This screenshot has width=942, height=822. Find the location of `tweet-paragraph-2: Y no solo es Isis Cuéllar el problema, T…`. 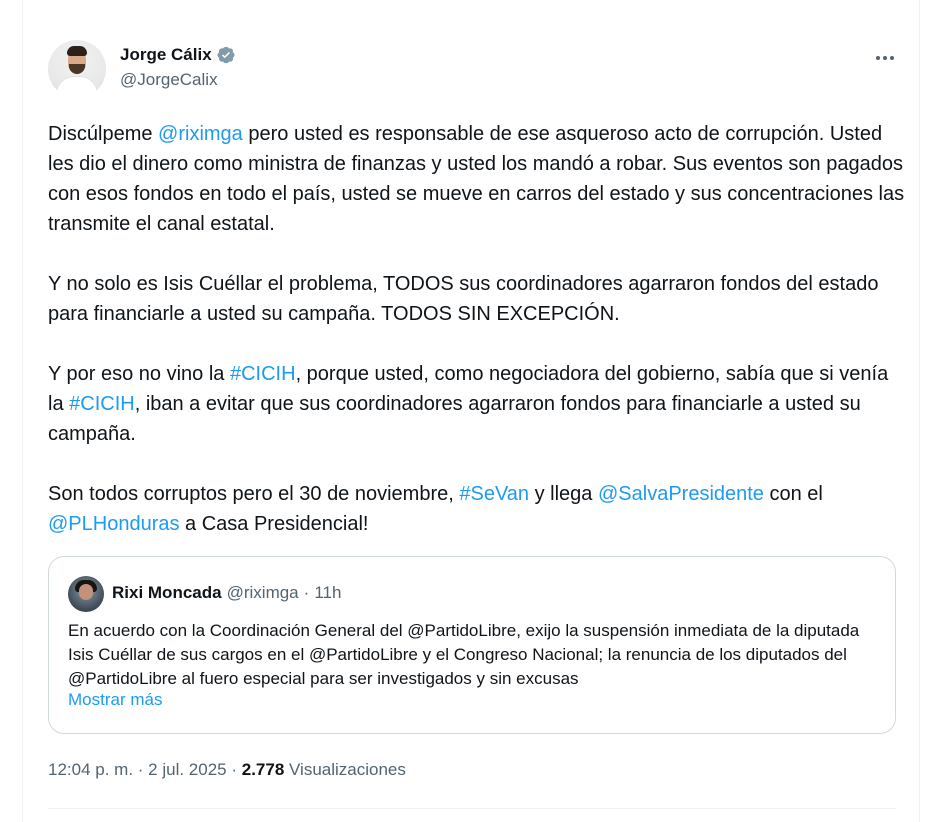

tweet-paragraph-2: Y no solo es Isis Cuéllar el problema, T… is located at coordinates (463, 299).